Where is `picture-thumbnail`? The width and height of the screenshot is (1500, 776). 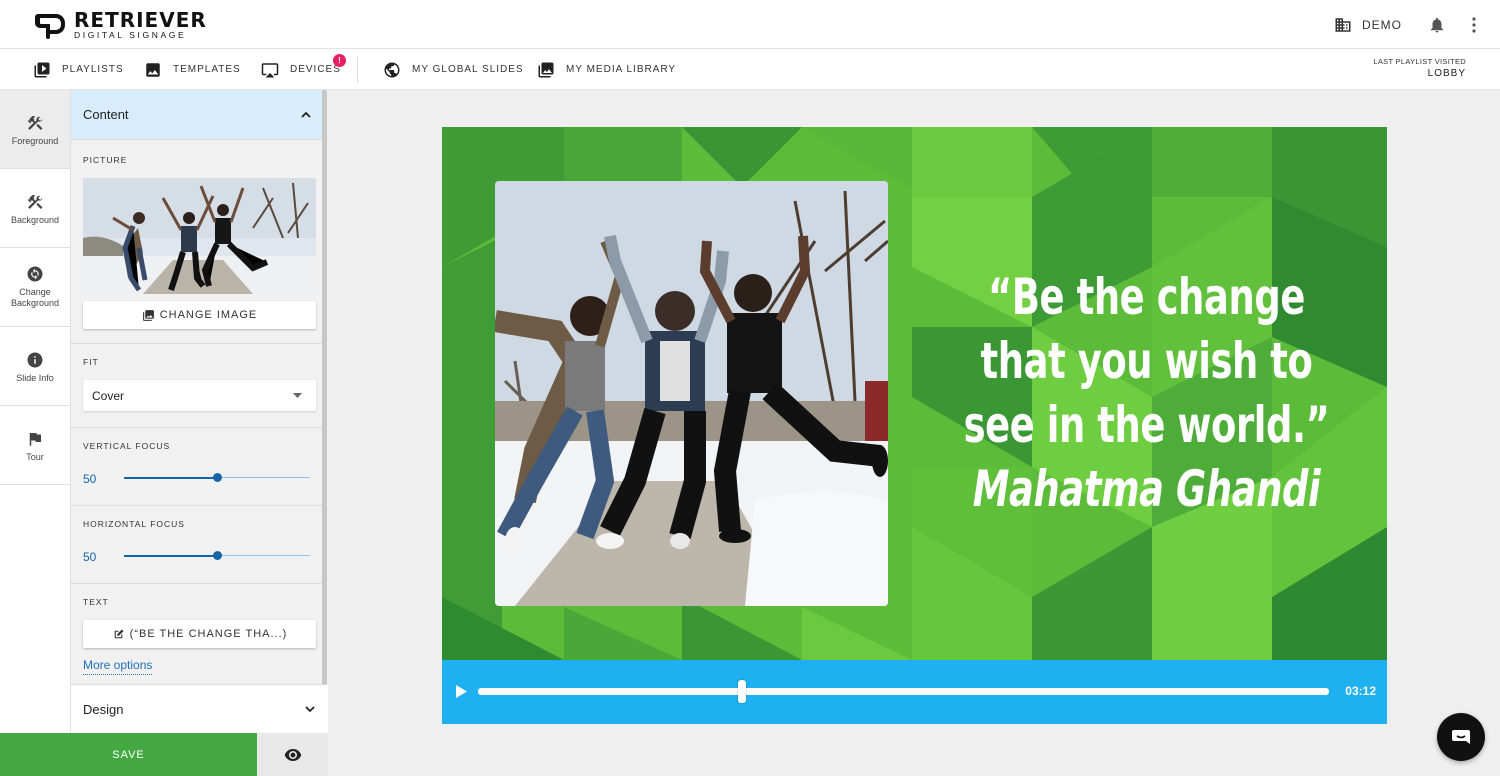 picture-thumbnail is located at coordinates (199, 236).